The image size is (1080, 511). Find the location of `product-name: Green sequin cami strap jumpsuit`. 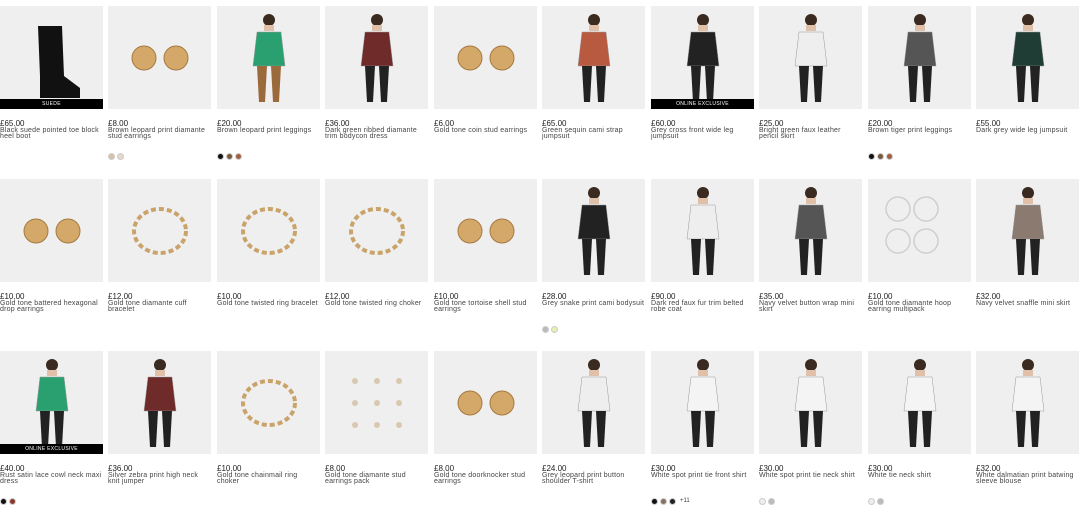

product-name: Green sequin cami strap jumpsuit is located at coordinates (593, 133).